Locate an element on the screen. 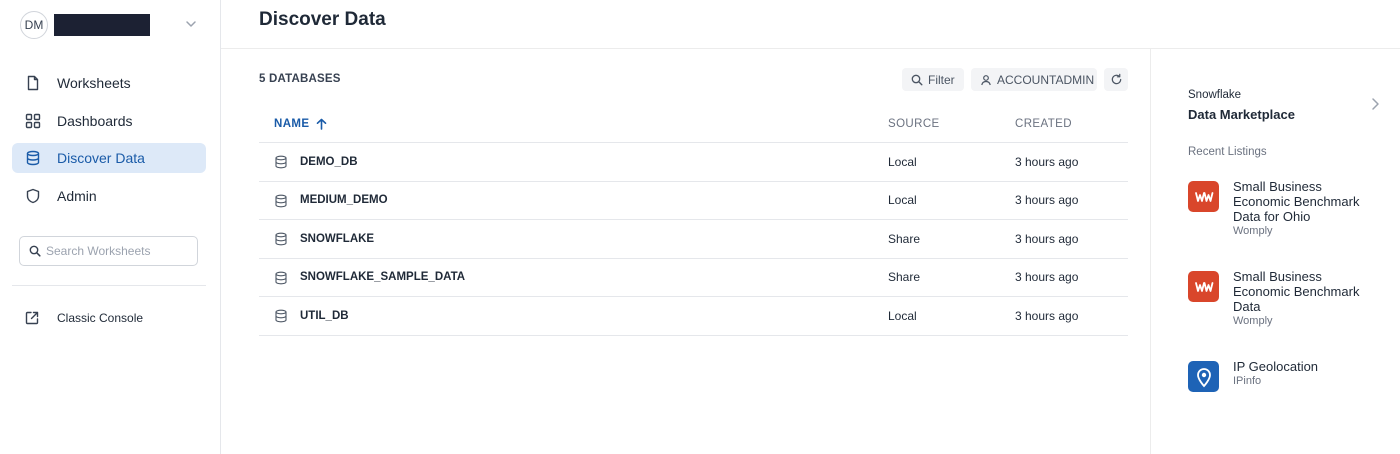 The width and height of the screenshot is (1400, 454). classic-console-link: Classic Console is located at coordinates (83, 318).